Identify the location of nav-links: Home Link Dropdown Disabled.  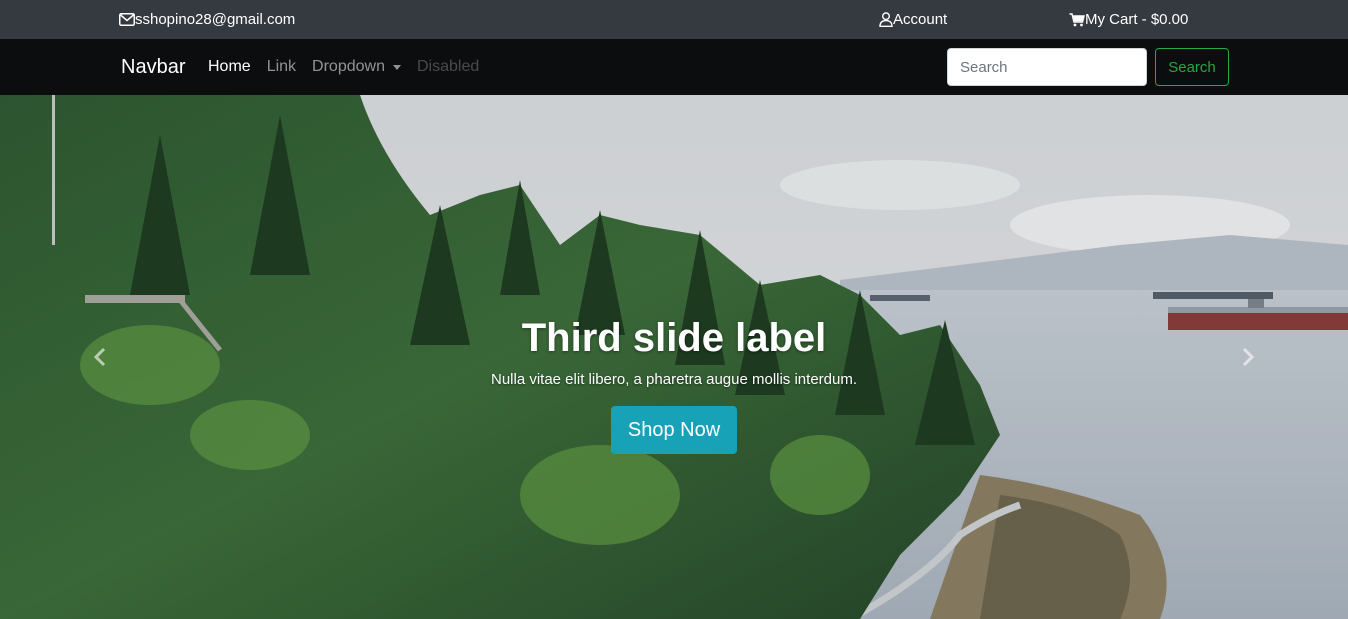
(351, 67).